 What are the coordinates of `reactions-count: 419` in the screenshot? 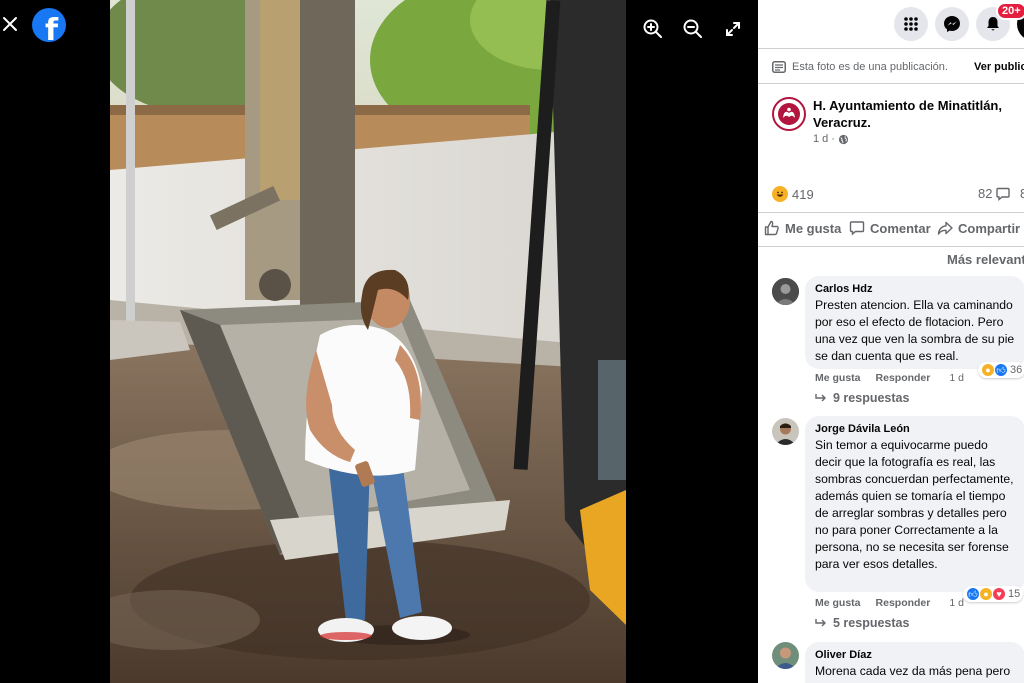 It's located at (803, 194).